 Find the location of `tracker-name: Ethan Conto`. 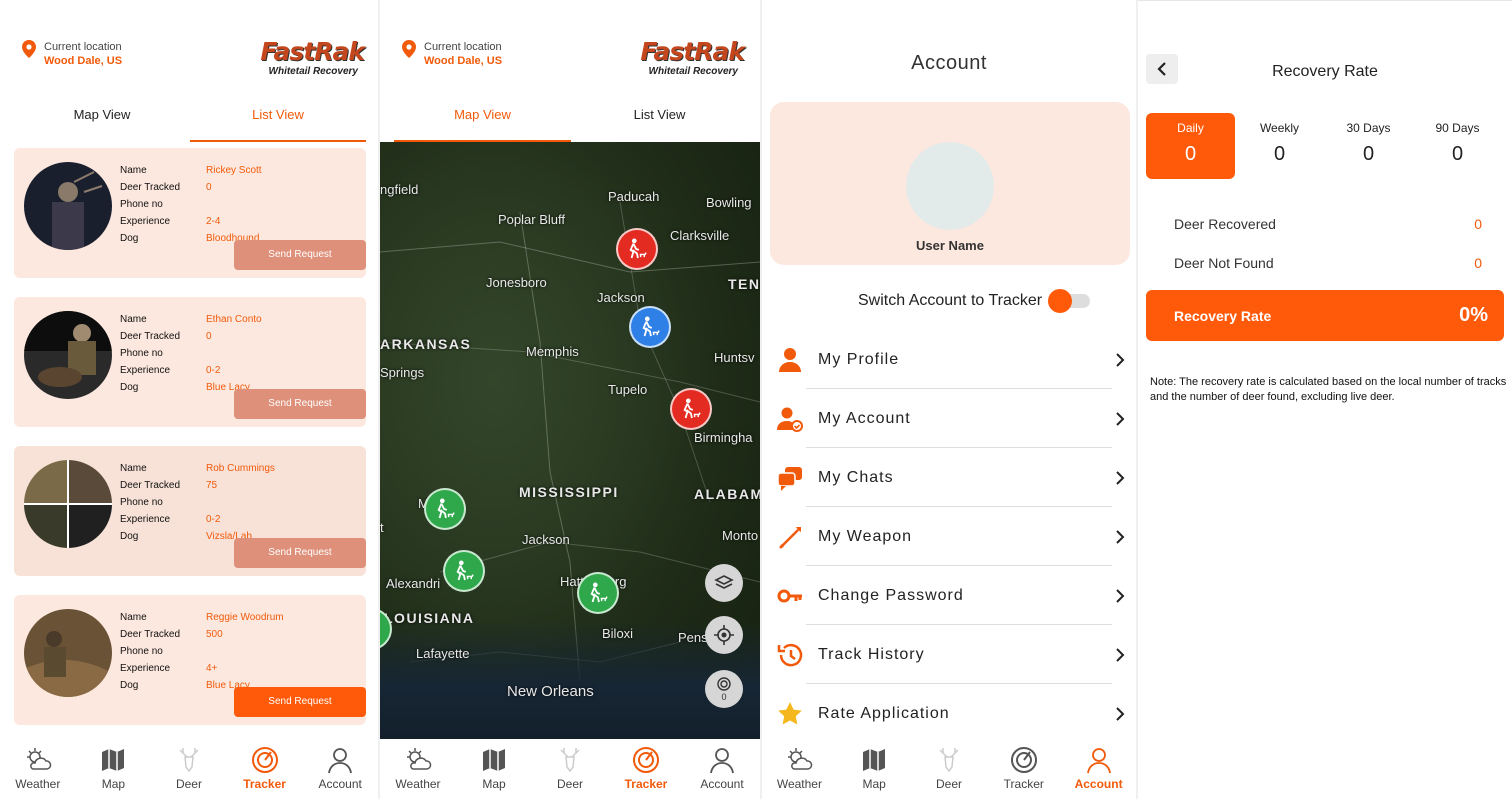

tracker-name: Ethan Conto is located at coordinates (234, 319).